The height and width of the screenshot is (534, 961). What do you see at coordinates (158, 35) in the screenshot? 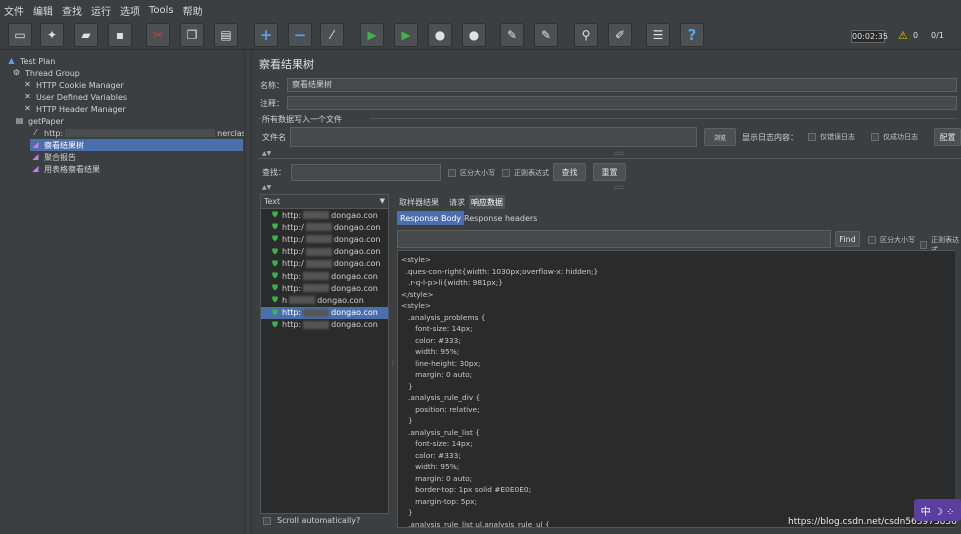
I see `cut-icon: ✂` at bounding box center [158, 35].